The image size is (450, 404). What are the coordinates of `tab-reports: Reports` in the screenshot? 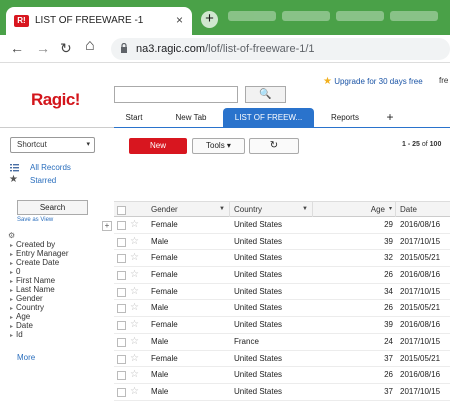 It's located at (345, 117).